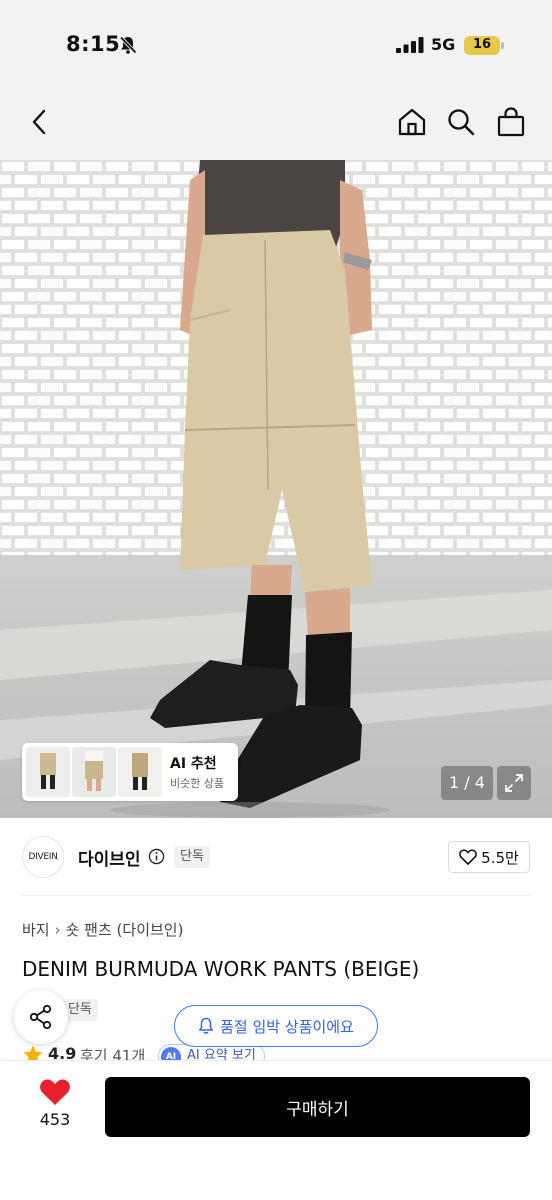 The width and height of the screenshot is (552, 1200). I want to click on cart-button, so click(511, 122).